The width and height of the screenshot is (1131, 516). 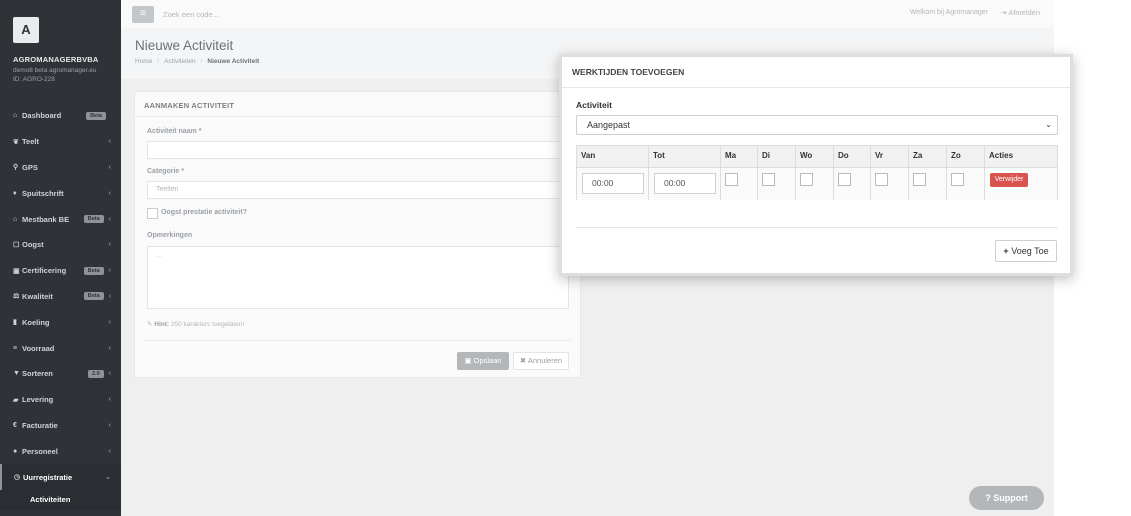 I want to click on harvest-checkbox-label: Oogst prestatie activiteit?, so click(x=204, y=212).